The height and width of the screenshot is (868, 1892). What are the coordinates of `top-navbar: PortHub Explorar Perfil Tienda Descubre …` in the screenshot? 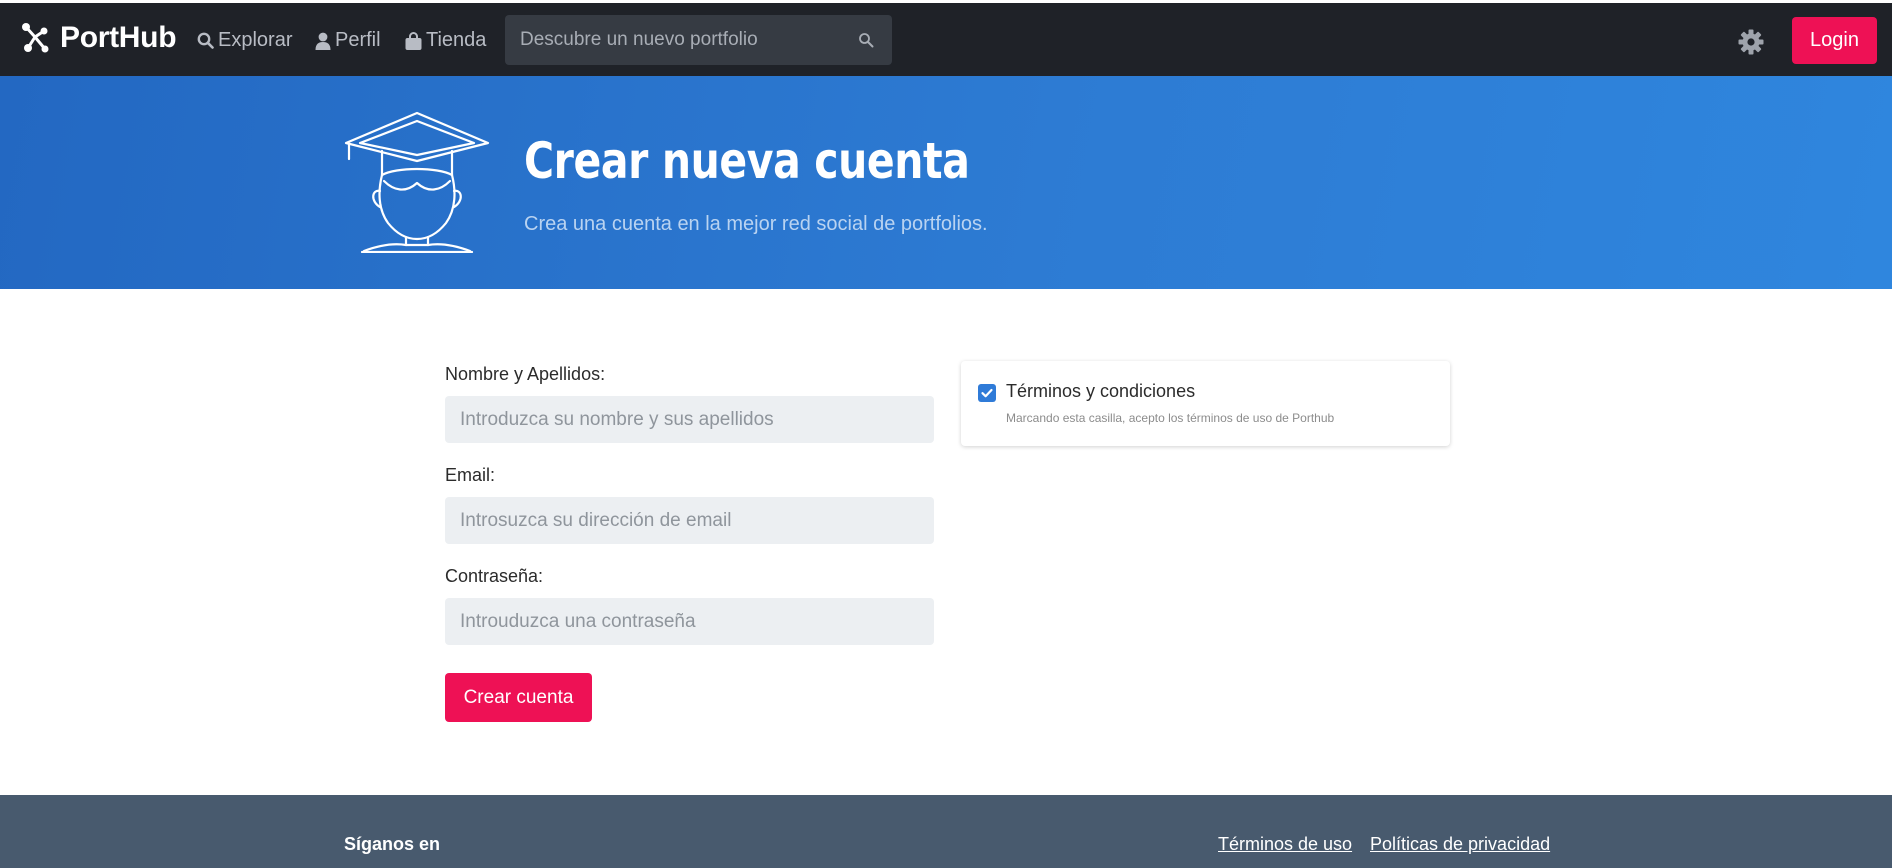 It's located at (946, 39).